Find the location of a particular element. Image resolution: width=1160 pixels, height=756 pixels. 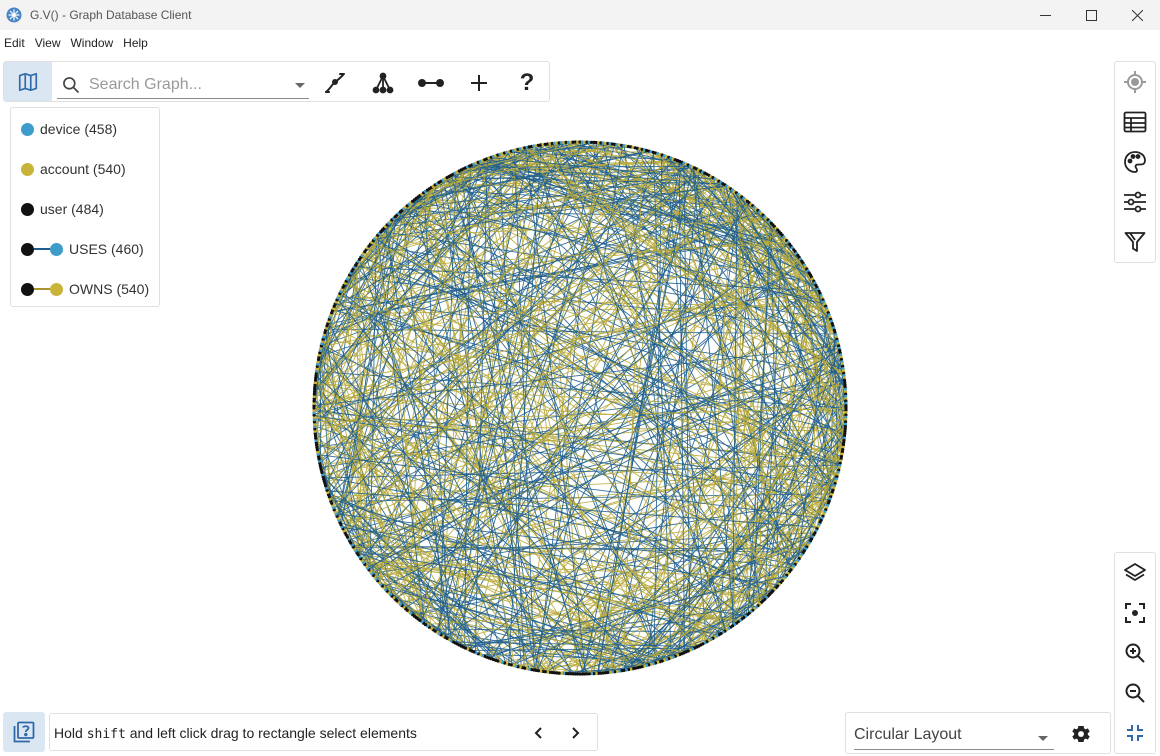

tree-icon is located at coordinates (383, 83).